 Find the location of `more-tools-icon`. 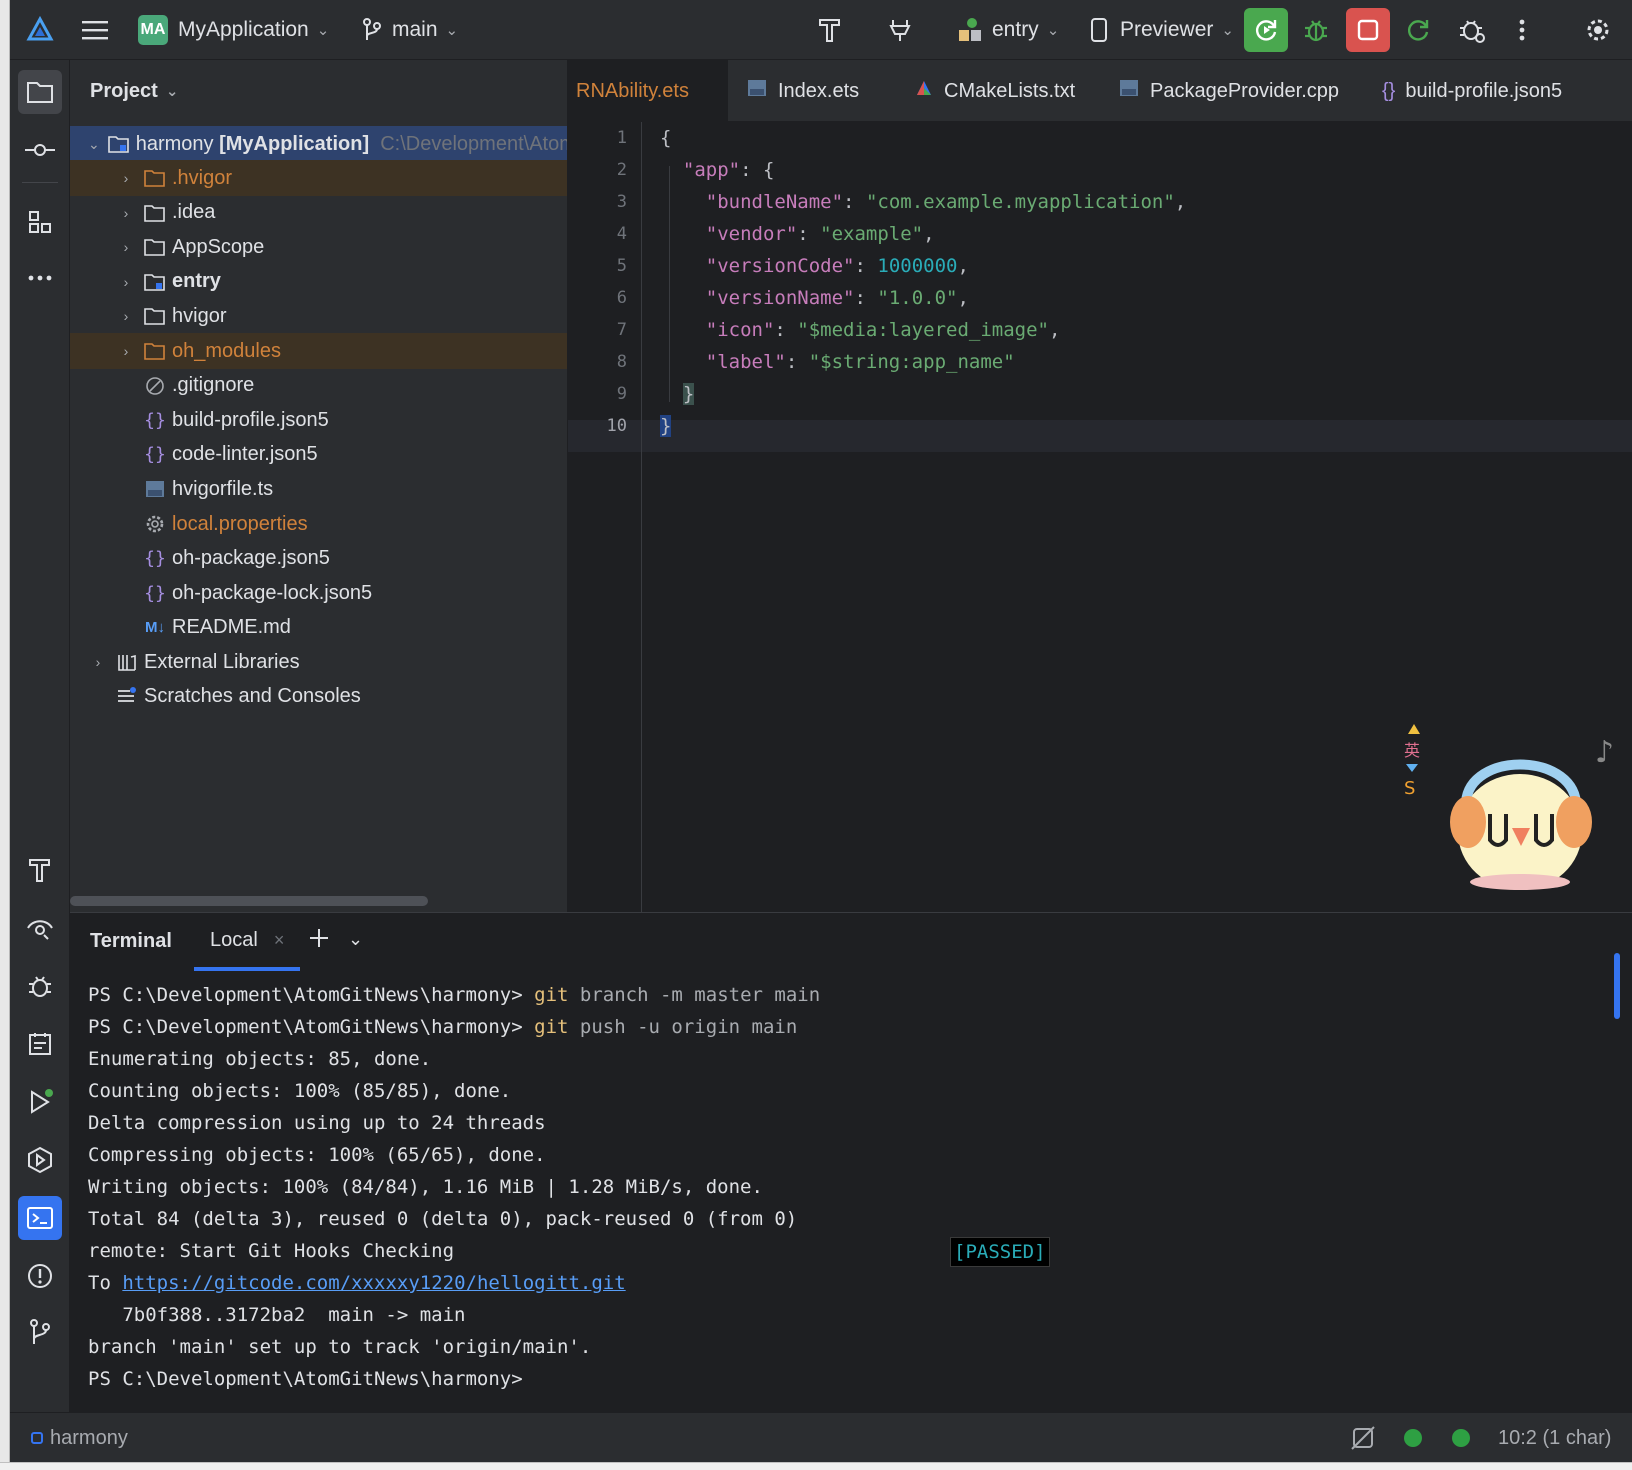

more-tools-icon is located at coordinates (40, 278).